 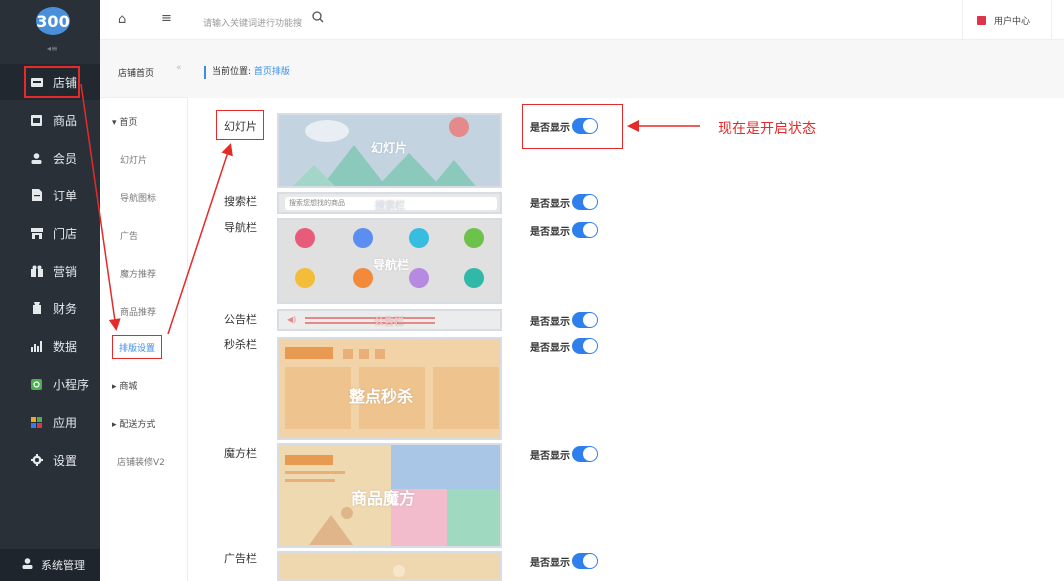 I want to click on search-preview-placeholder: 搜索您想找的商品, so click(x=317, y=203).